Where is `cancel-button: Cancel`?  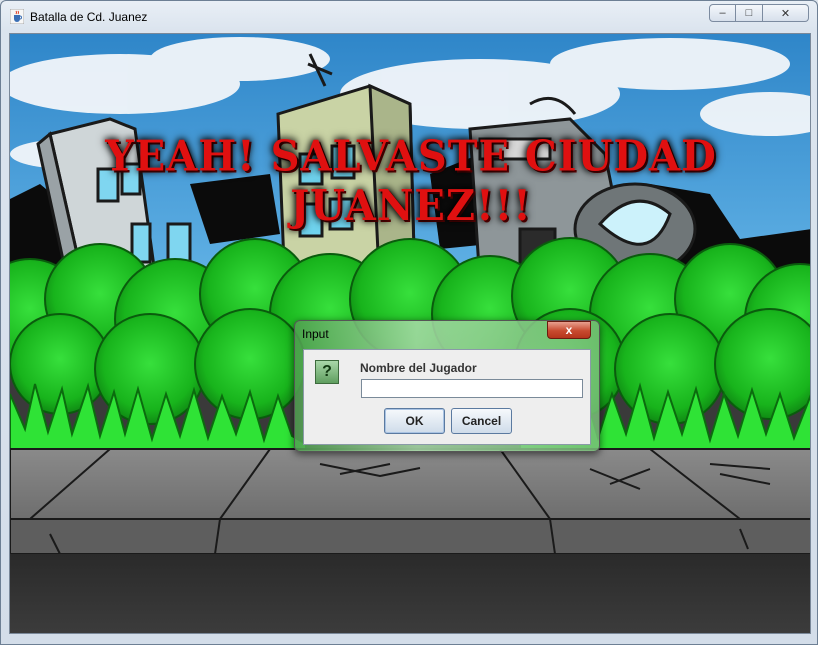
cancel-button: Cancel is located at coordinates (481, 421).